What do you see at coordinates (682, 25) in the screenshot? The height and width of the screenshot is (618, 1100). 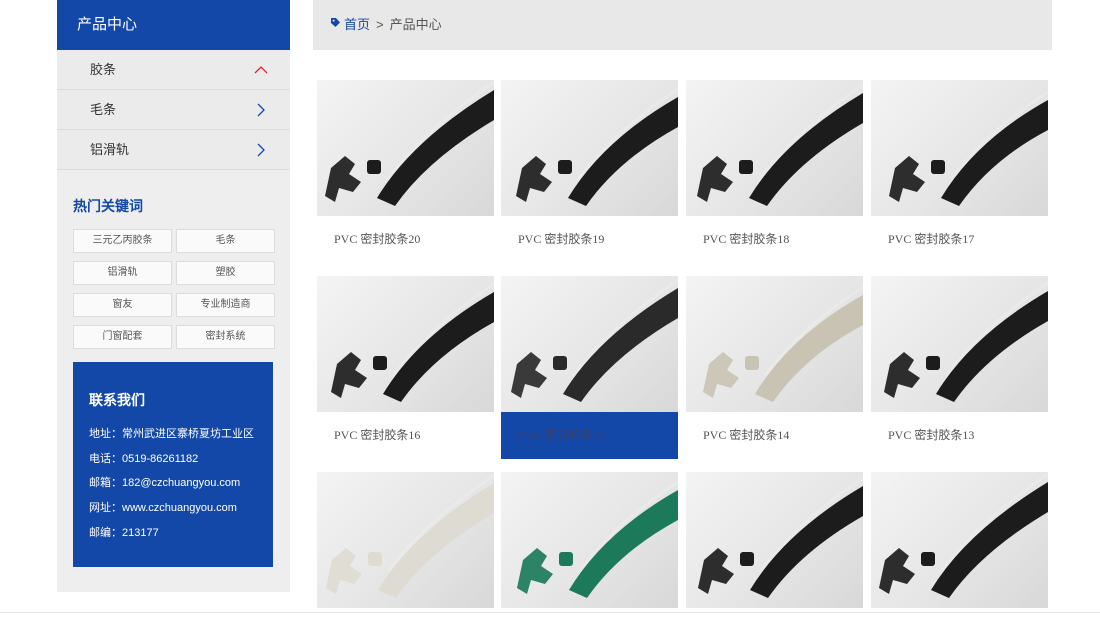 I see `breadcrumb: 首页 > 产品中心` at bounding box center [682, 25].